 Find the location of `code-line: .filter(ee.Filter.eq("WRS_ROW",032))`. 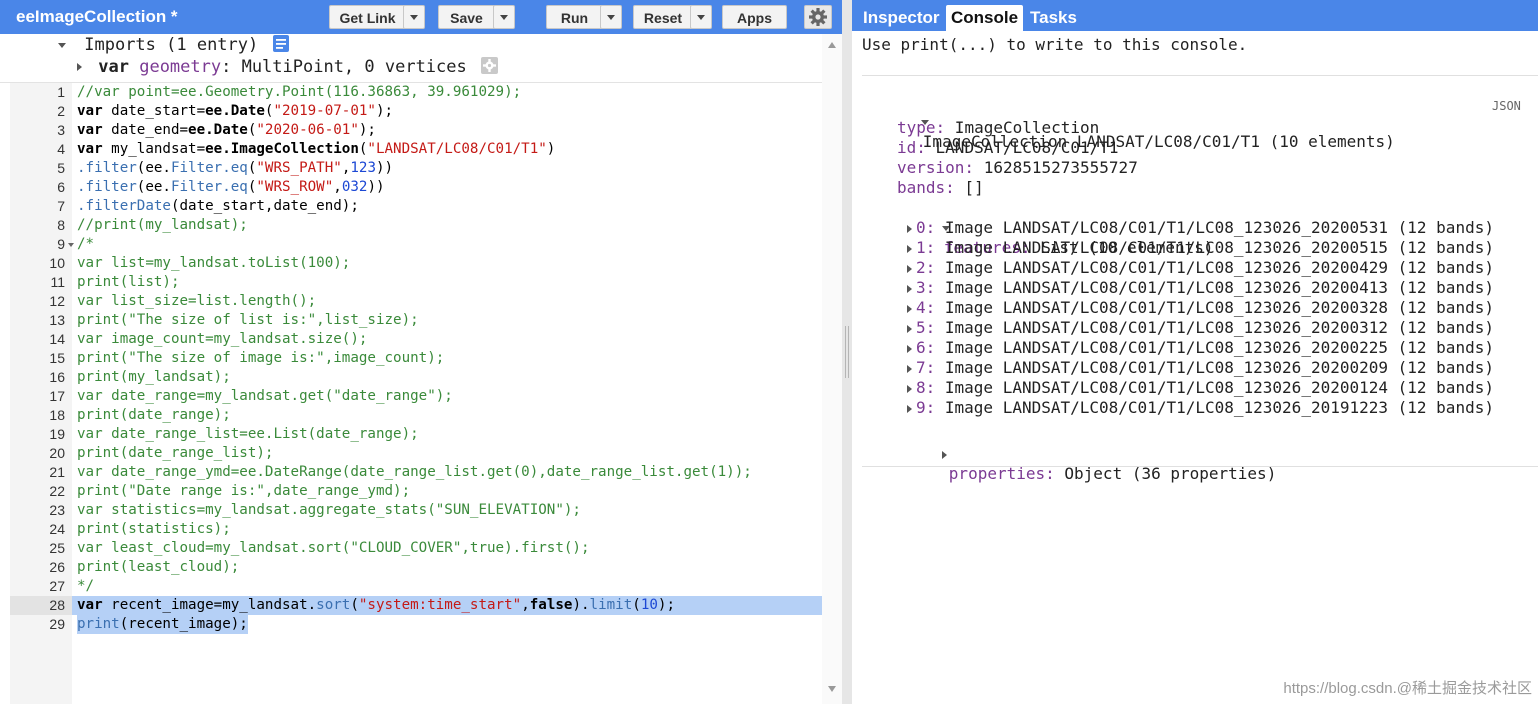

code-line: .filter(ee.Filter.eq("WRS_ROW",032)) is located at coordinates (447, 187).